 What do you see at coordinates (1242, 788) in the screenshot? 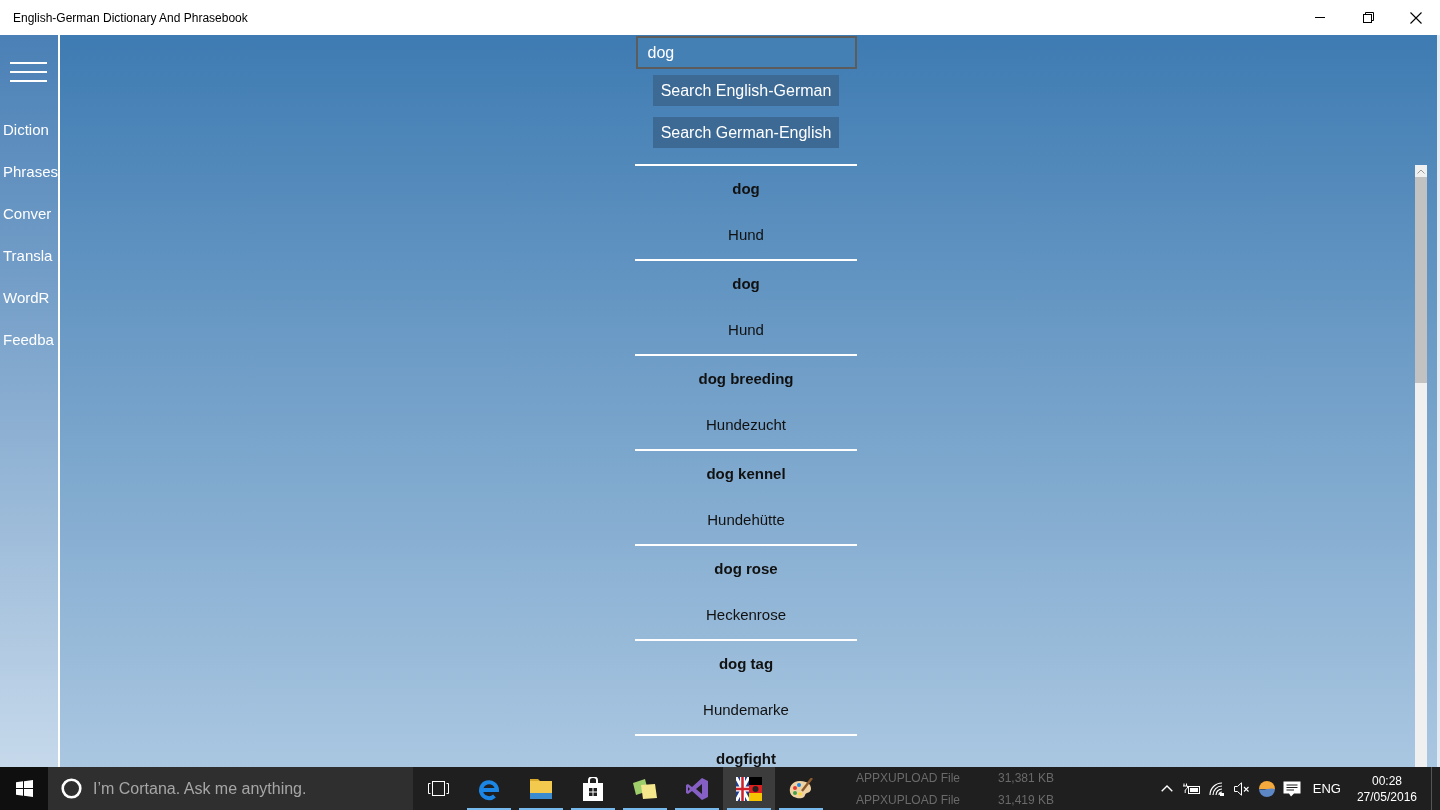
I see `muted-speaker-icon` at bounding box center [1242, 788].